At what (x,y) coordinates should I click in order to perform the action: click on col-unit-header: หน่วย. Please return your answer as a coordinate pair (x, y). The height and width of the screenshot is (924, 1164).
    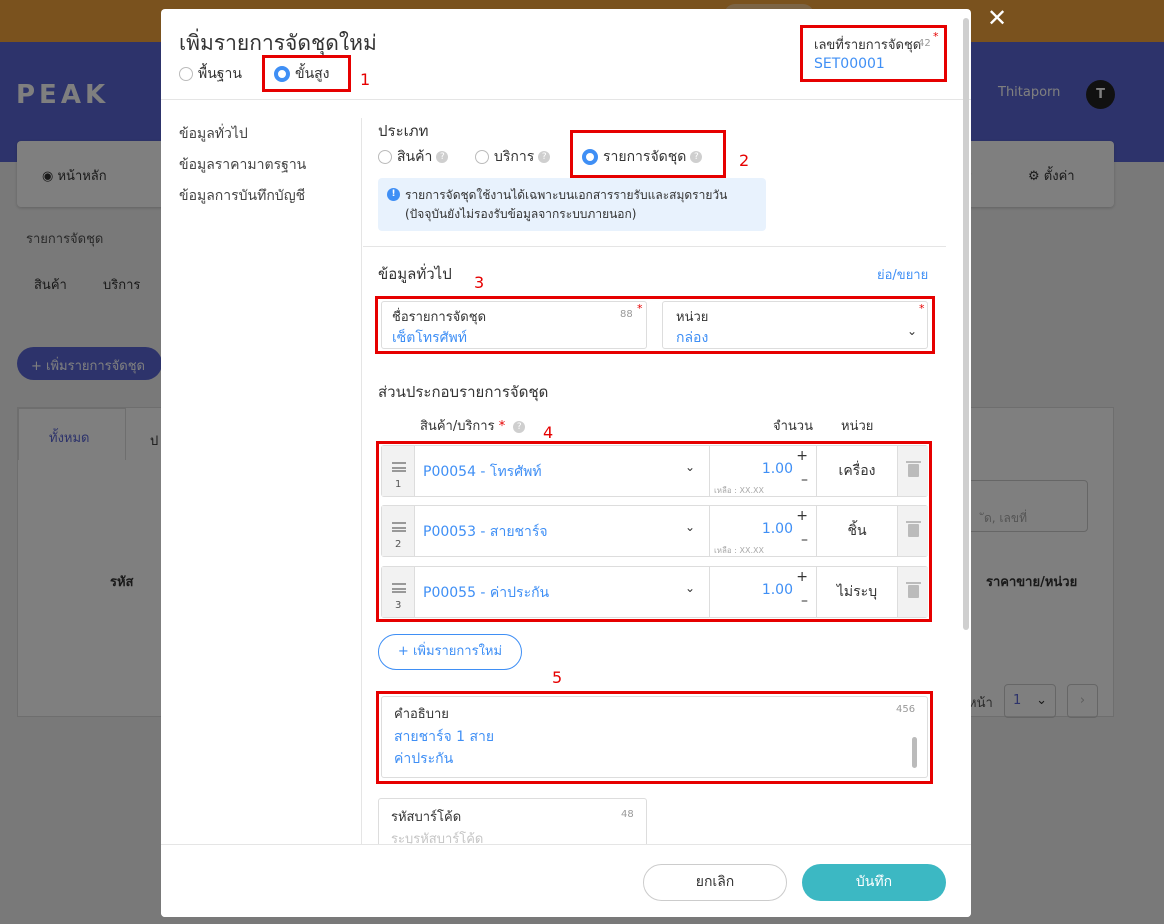
    Looking at the image, I should click on (857, 426).